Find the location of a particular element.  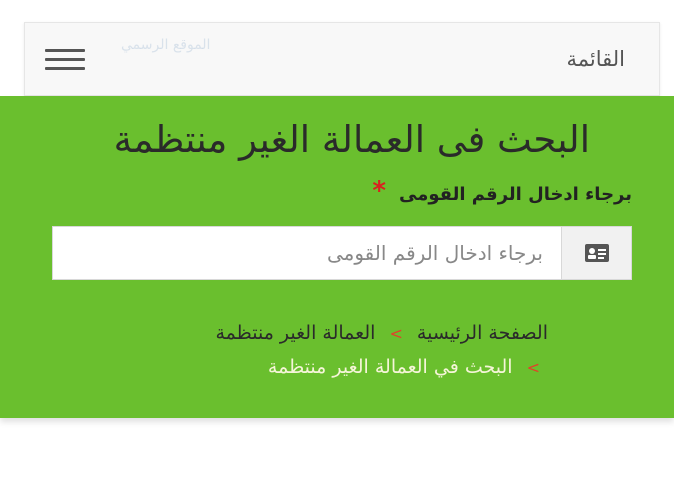

top-navbar: الموقع الرسمي القائمة is located at coordinates (342, 59).